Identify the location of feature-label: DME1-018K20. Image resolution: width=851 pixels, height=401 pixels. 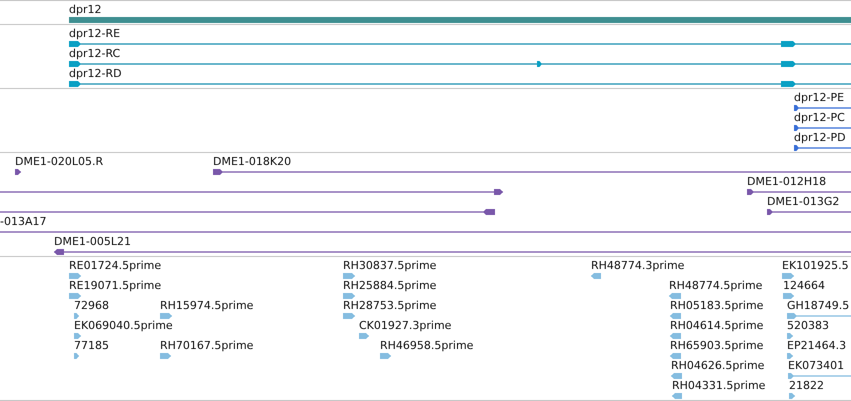
(252, 161).